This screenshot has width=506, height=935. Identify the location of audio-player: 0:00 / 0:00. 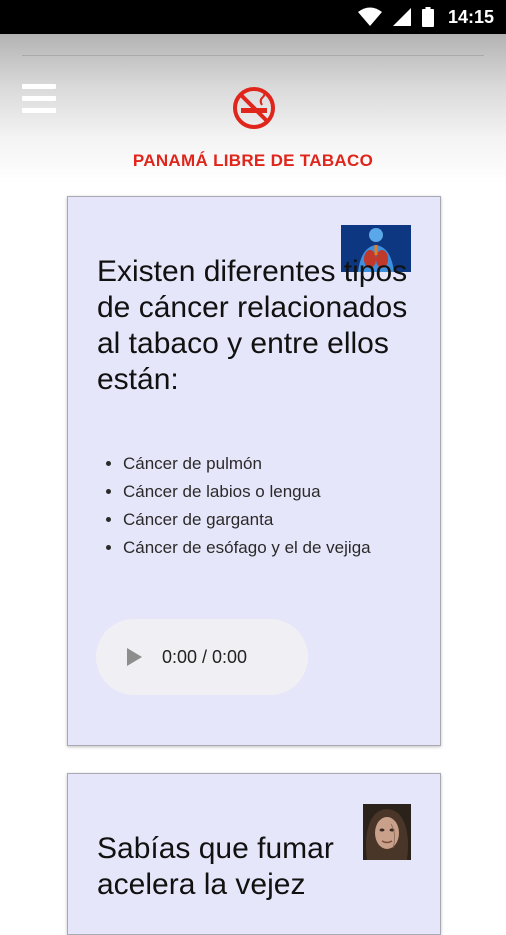
(202, 657).